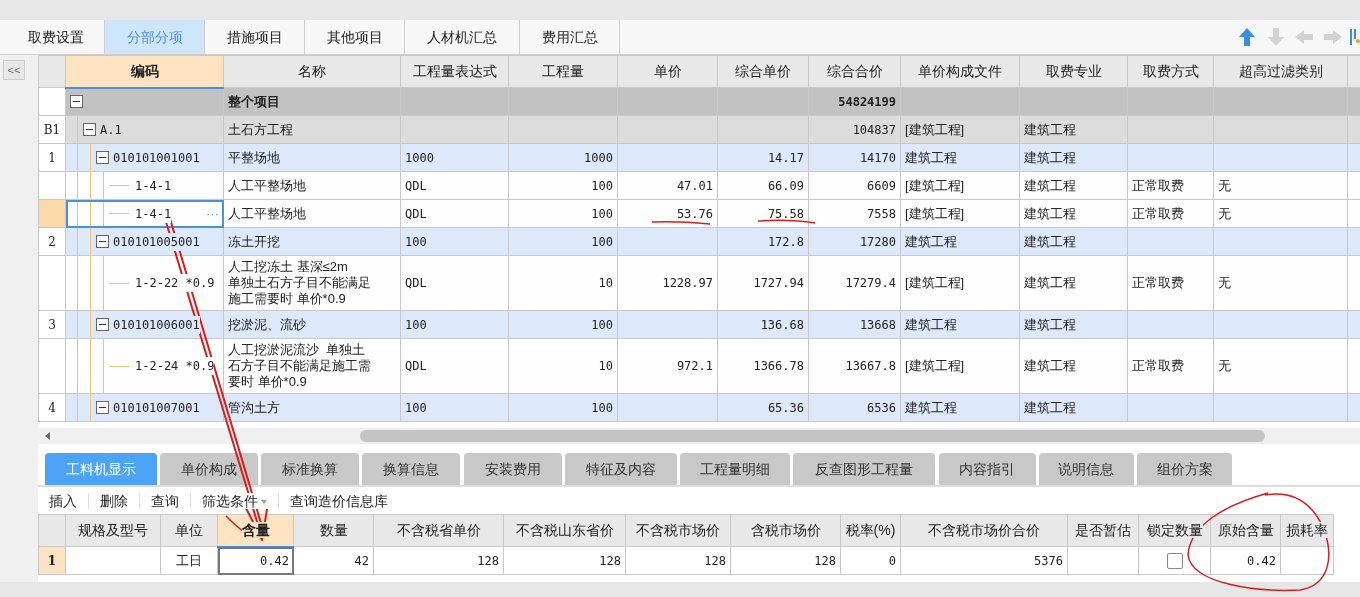 The height and width of the screenshot is (597, 1360). I want to click on table-cell: 冻土开挖, so click(312, 241).